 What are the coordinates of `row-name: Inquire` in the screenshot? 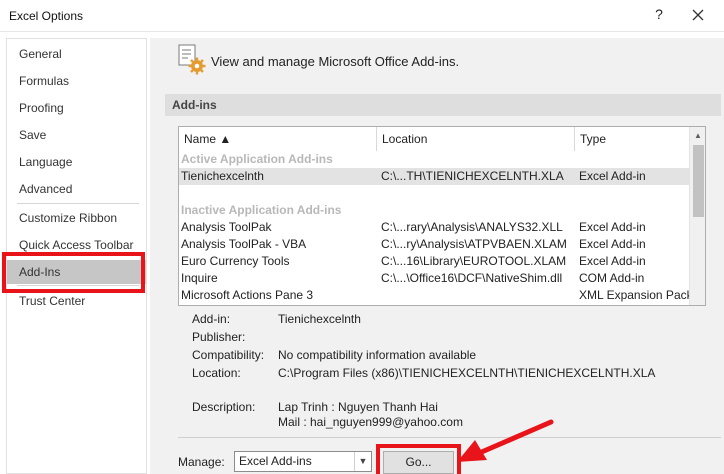 It's located at (199, 278).